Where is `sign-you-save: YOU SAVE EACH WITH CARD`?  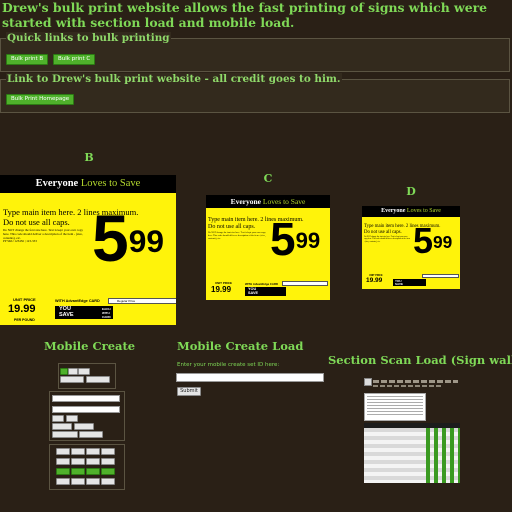
sign-you-save: YOU SAVE EACH WITH CARD is located at coordinates (84, 312).